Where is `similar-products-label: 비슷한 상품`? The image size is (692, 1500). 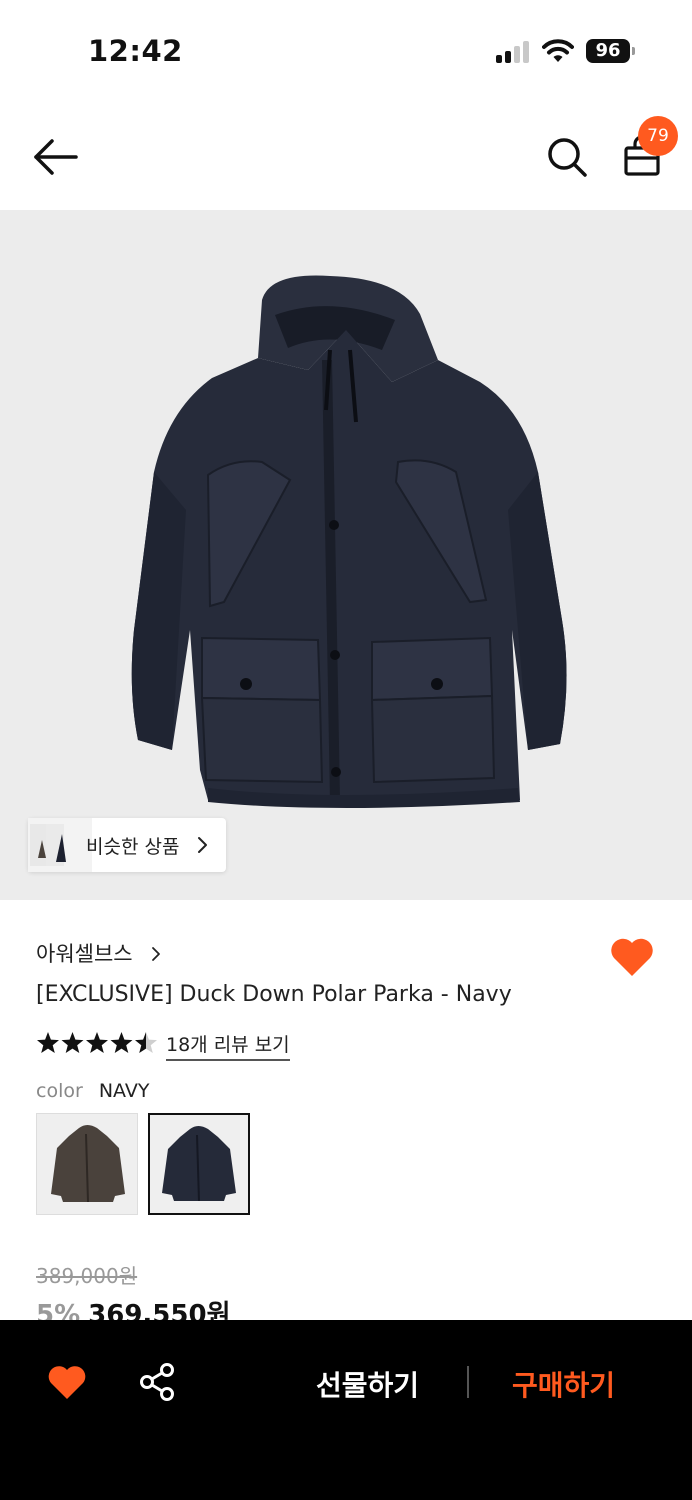
similar-products-label: 비슷한 상품 is located at coordinates (133, 847).